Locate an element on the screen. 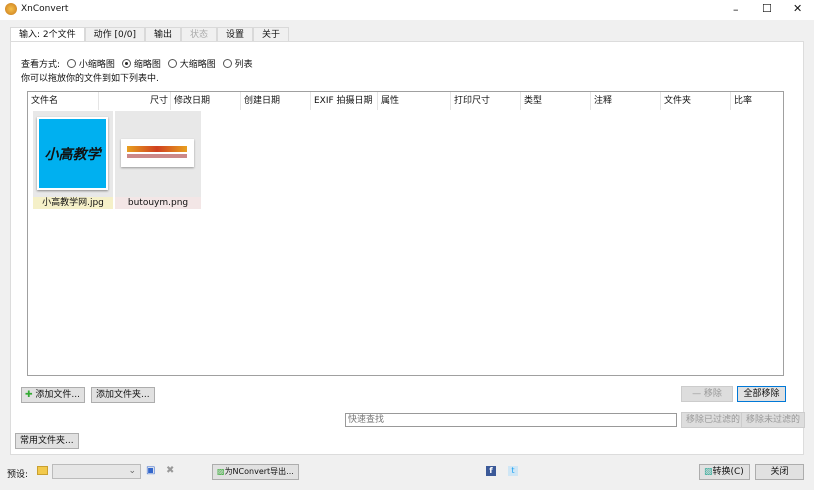  convert-button: ▧转换(C) is located at coordinates (724, 472).